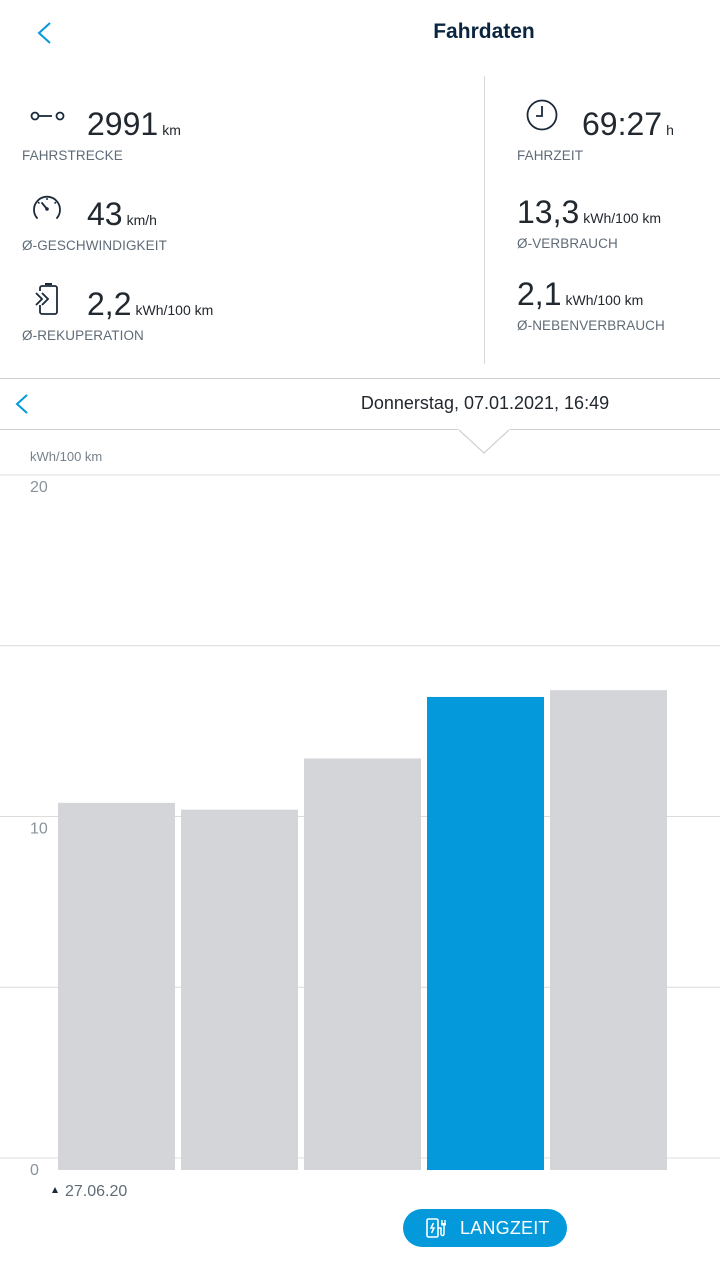 This screenshot has width=720, height=1265. I want to click on long-term-button: LANGZEIT, so click(485, 1228).